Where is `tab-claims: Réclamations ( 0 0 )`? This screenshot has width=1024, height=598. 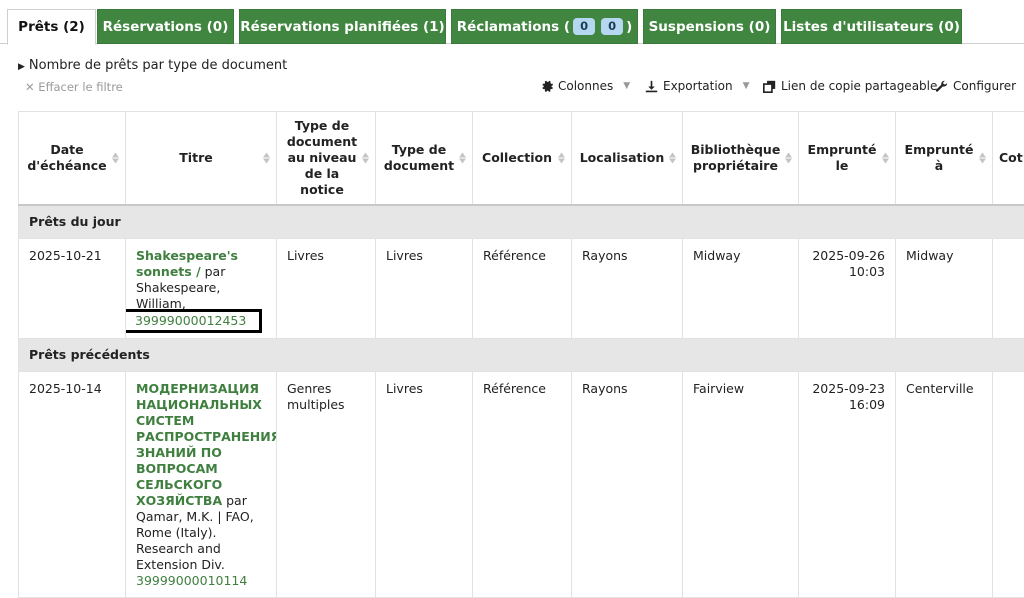 tab-claims: Réclamations ( 0 0 ) is located at coordinates (544, 26).